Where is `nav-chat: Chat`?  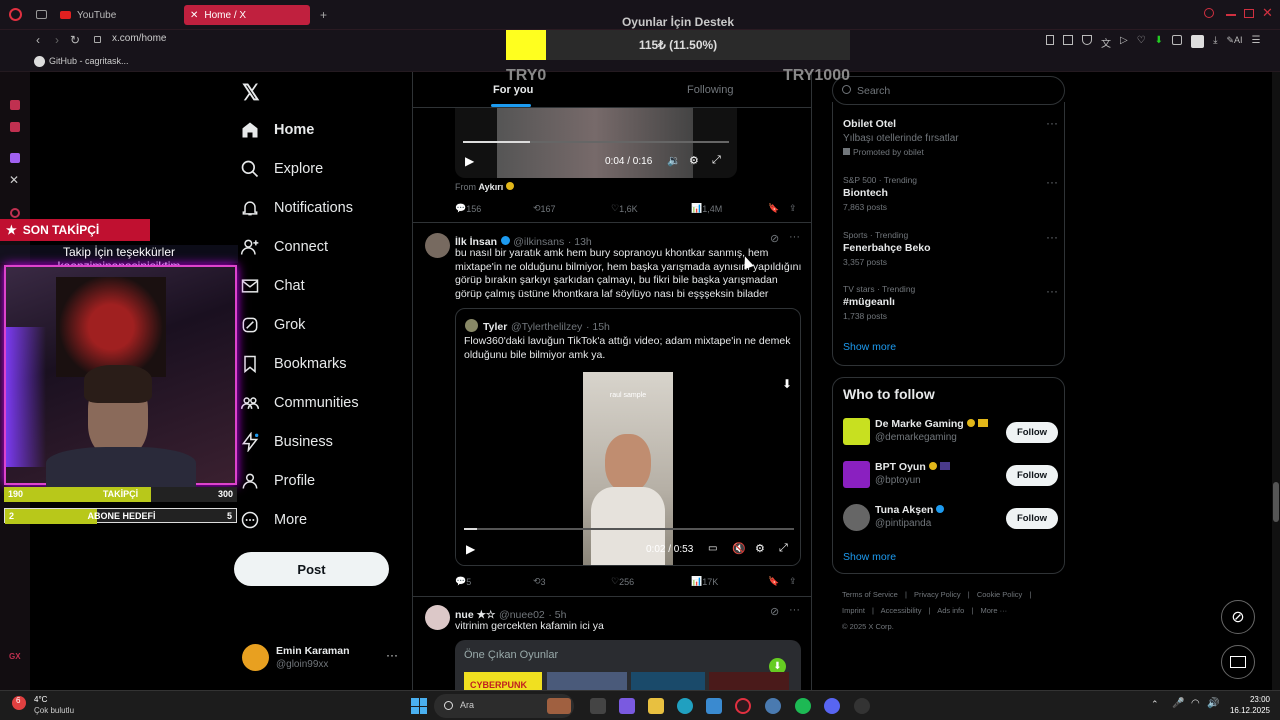
nav-chat: Chat is located at coordinates (272, 286).